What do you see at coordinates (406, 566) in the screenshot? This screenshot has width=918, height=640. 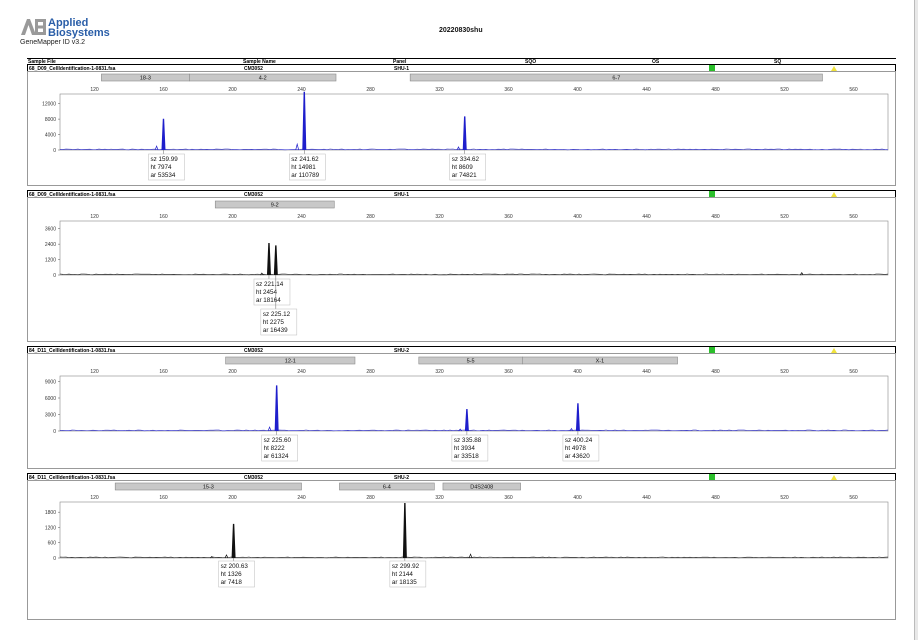 I see `peak-size: sz 299.92` at bounding box center [406, 566].